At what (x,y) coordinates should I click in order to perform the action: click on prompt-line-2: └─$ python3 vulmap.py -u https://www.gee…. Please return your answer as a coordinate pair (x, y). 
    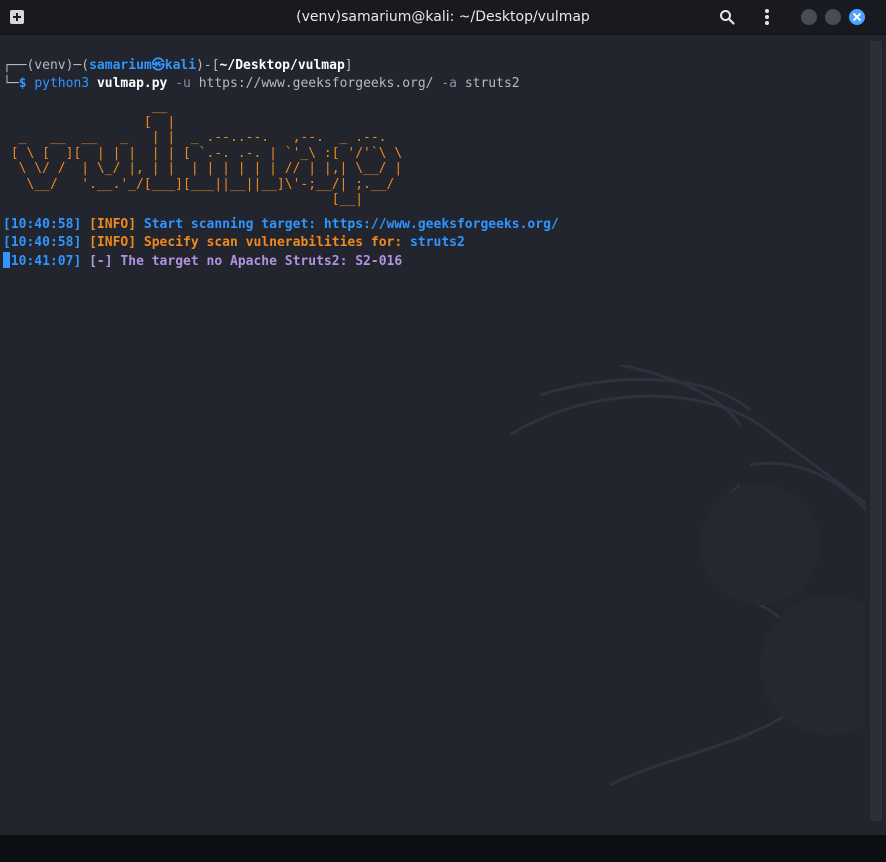
    Looking at the image, I should click on (261, 83).